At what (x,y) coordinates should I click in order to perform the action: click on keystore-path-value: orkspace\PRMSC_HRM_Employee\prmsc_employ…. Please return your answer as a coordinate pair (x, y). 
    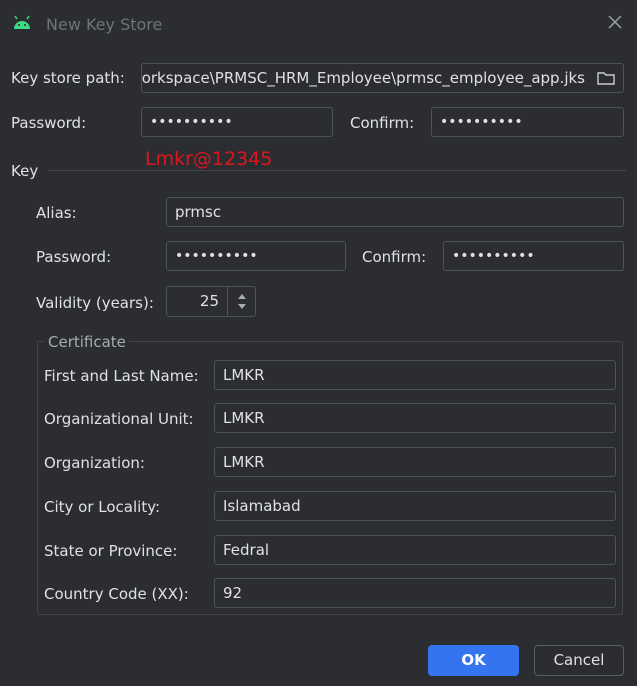
    Looking at the image, I should click on (363, 78).